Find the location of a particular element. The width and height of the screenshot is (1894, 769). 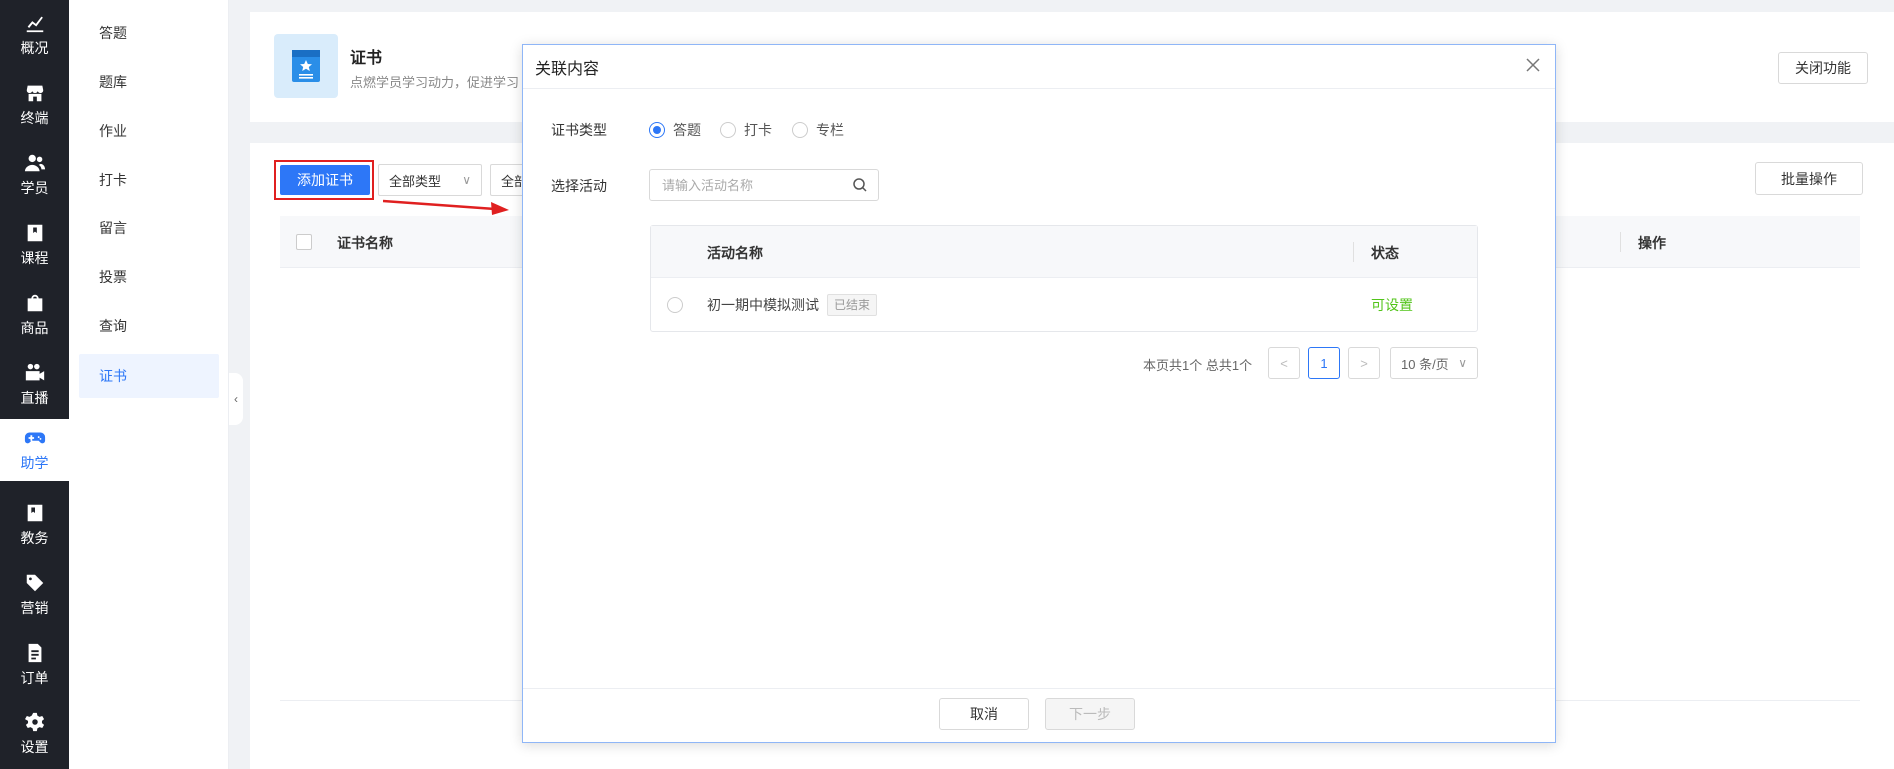

dialog-close-button is located at coordinates (1533, 65).